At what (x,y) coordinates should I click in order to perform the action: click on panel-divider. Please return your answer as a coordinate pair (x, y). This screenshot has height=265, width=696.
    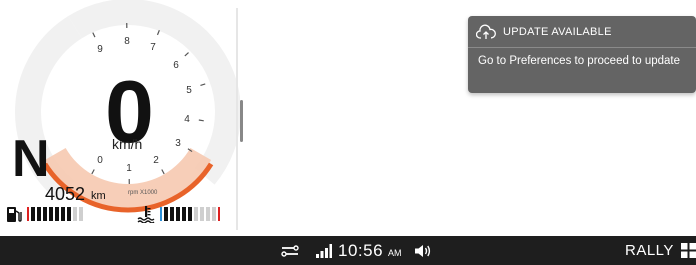
    Looking at the image, I should click on (237, 119).